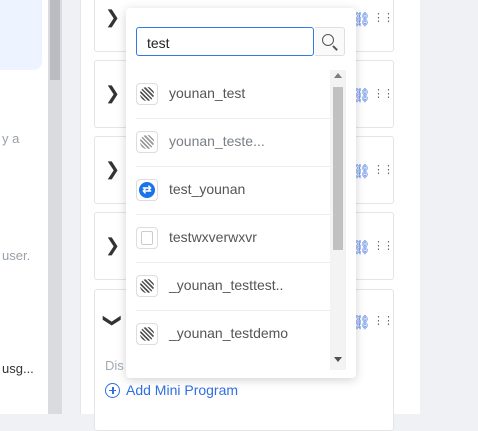  Describe the element at coordinates (338, 168) in the screenshot. I see `results-scrollbar-thumb` at that location.